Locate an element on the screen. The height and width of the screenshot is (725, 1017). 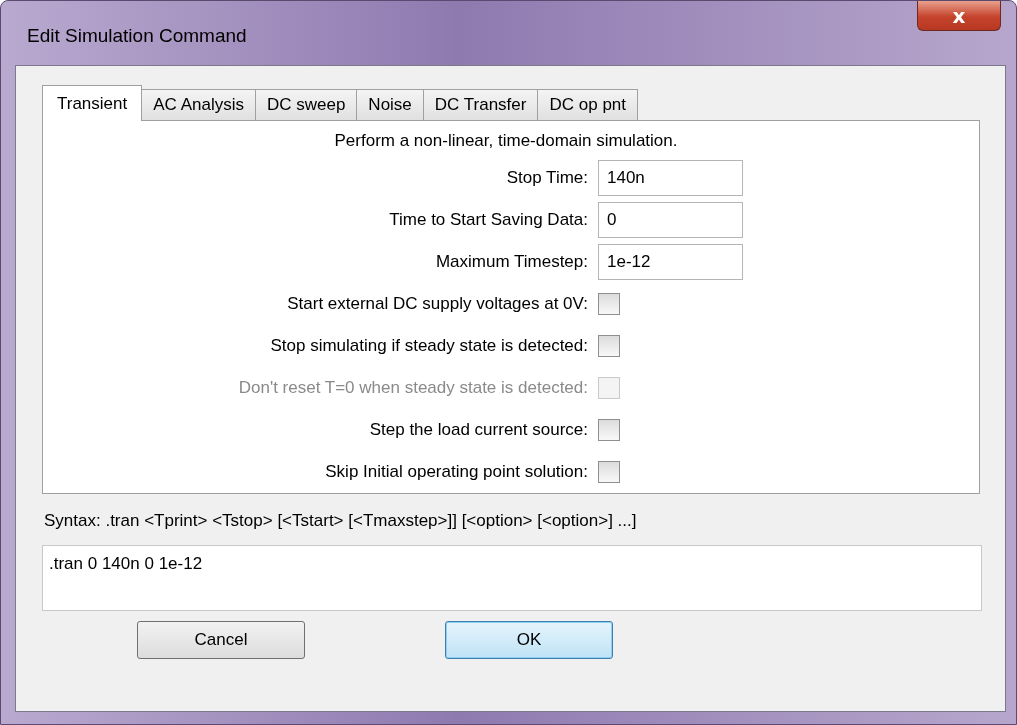
tab: DC Transfer is located at coordinates (480, 104).